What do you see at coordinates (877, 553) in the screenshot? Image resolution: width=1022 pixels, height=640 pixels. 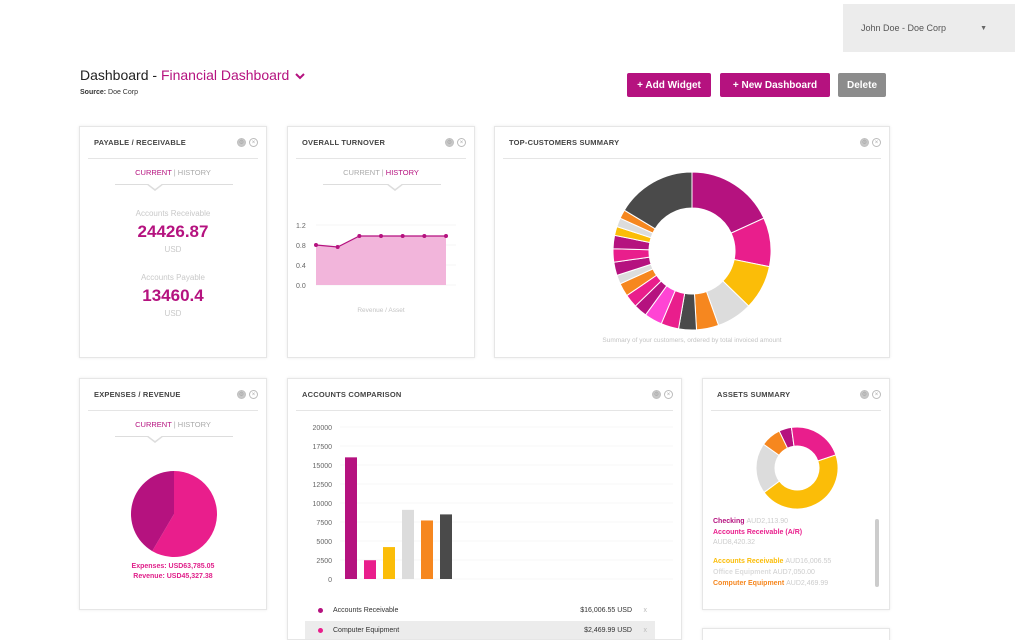 I see `scrollbar-thumb` at bounding box center [877, 553].